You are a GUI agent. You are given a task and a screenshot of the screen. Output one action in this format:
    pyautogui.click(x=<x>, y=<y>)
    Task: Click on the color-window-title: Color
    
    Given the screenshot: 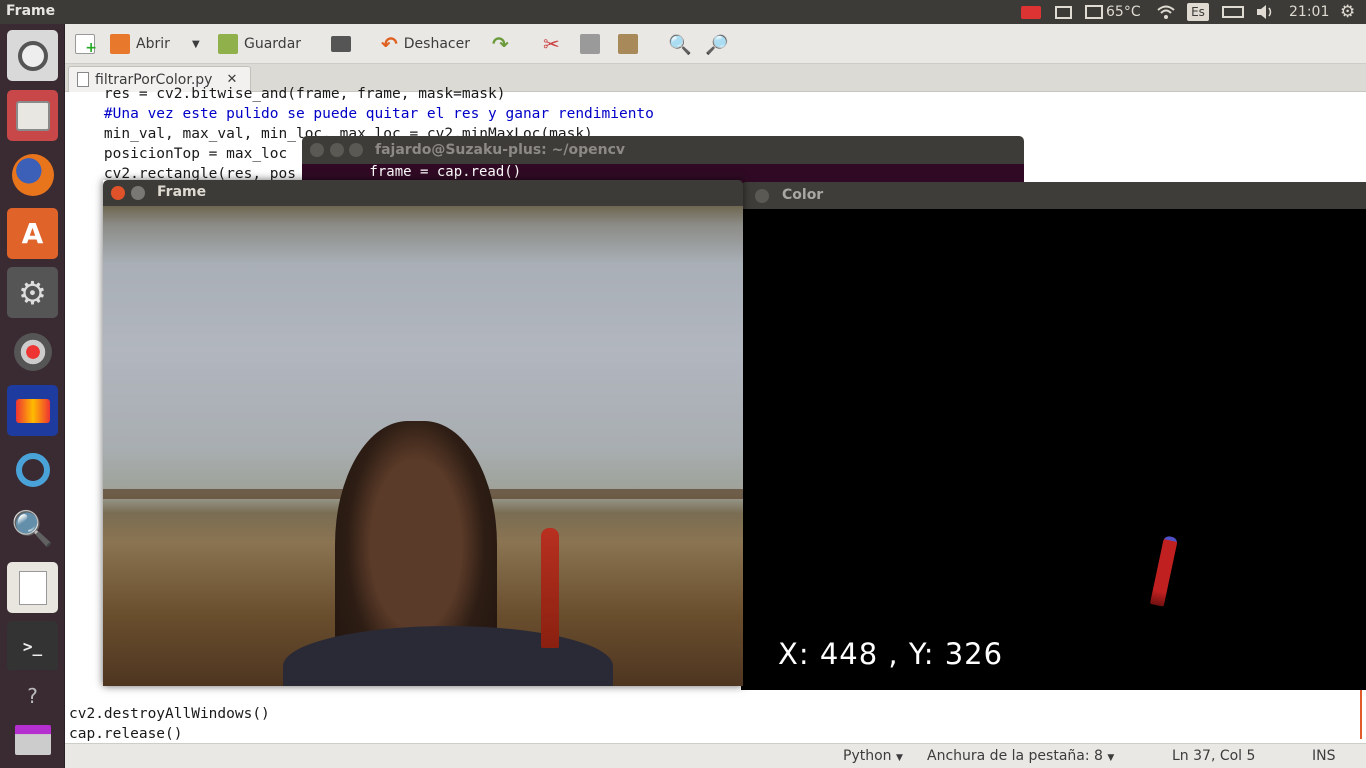 What is the action you would take?
    pyautogui.click(x=803, y=195)
    